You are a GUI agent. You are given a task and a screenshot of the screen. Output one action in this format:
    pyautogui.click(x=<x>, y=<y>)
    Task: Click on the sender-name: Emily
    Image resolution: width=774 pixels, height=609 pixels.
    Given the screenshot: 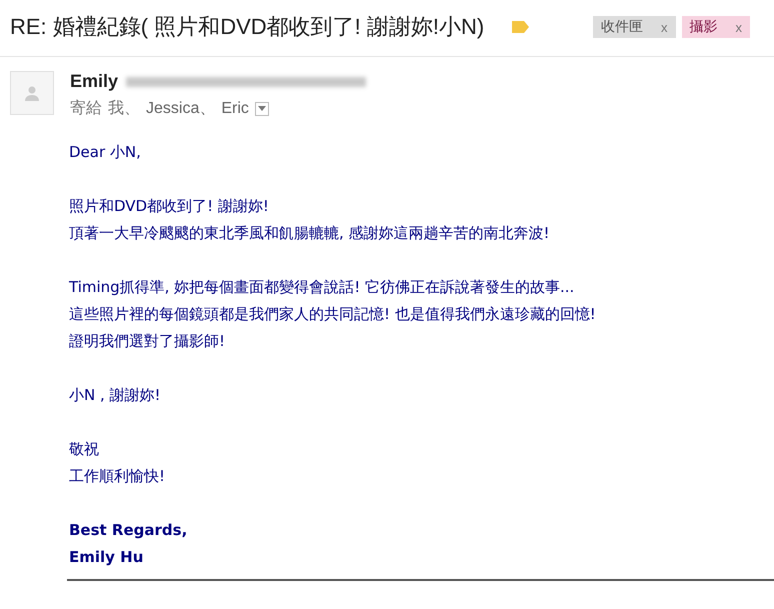 What is the action you would take?
    pyautogui.click(x=94, y=81)
    